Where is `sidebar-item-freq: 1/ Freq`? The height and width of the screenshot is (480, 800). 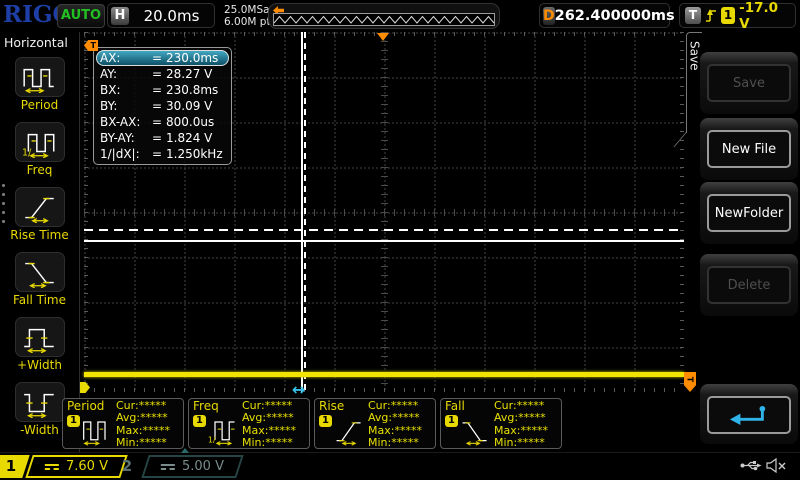 sidebar-item-freq: 1/ Freq is located at coordinates (39, 154).